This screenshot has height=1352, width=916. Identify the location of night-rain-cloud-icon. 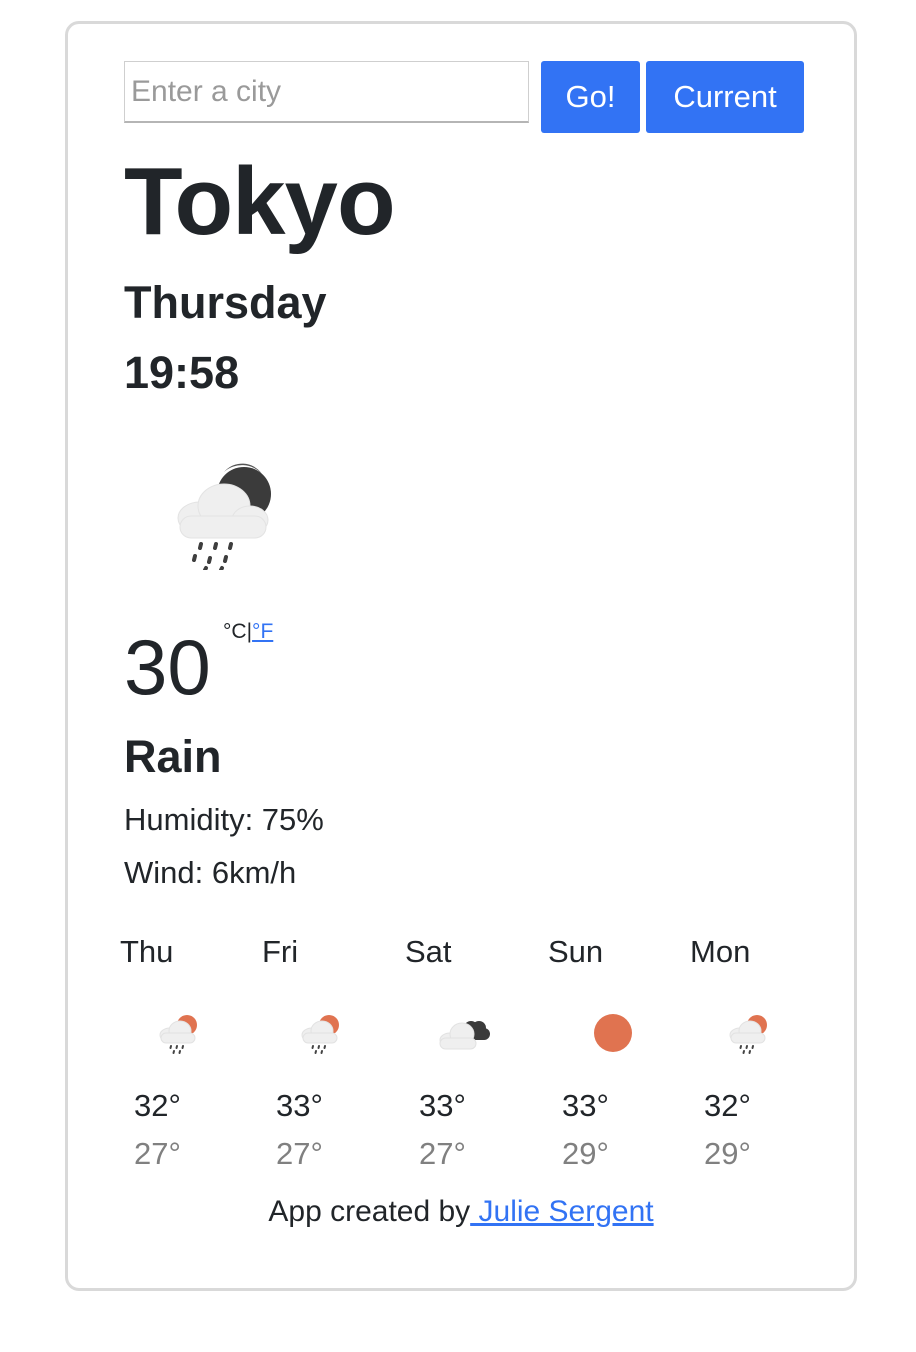
(226, 516).